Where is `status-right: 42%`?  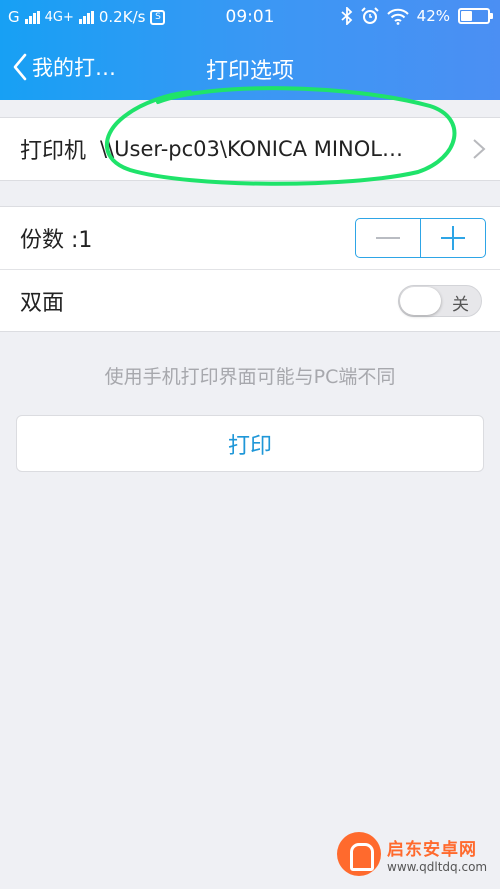 status-right: 42% is located at coordinates (417, 16).